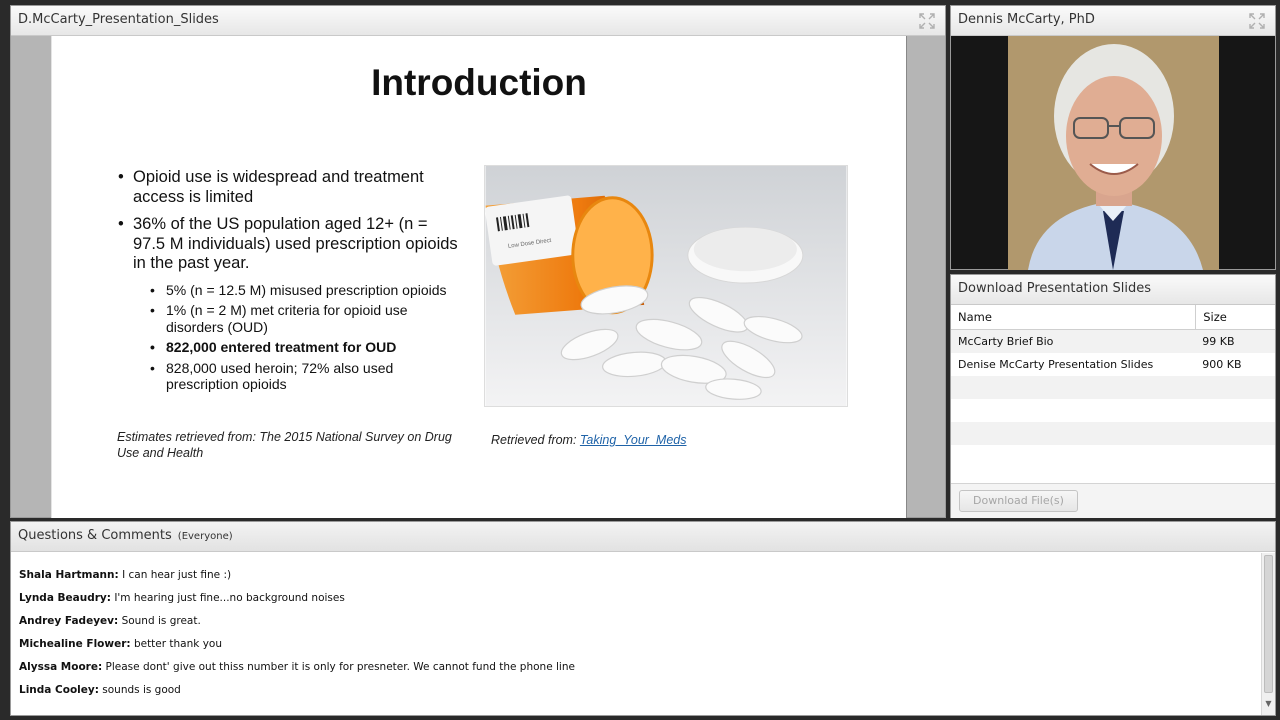 The height and width of the screenshot is (720, 1280). What do you see at coordinates (65, 598) in the screenshot?
I see `chat-message-author: Lynda Beaudry:` at bounding box center [65, 598].